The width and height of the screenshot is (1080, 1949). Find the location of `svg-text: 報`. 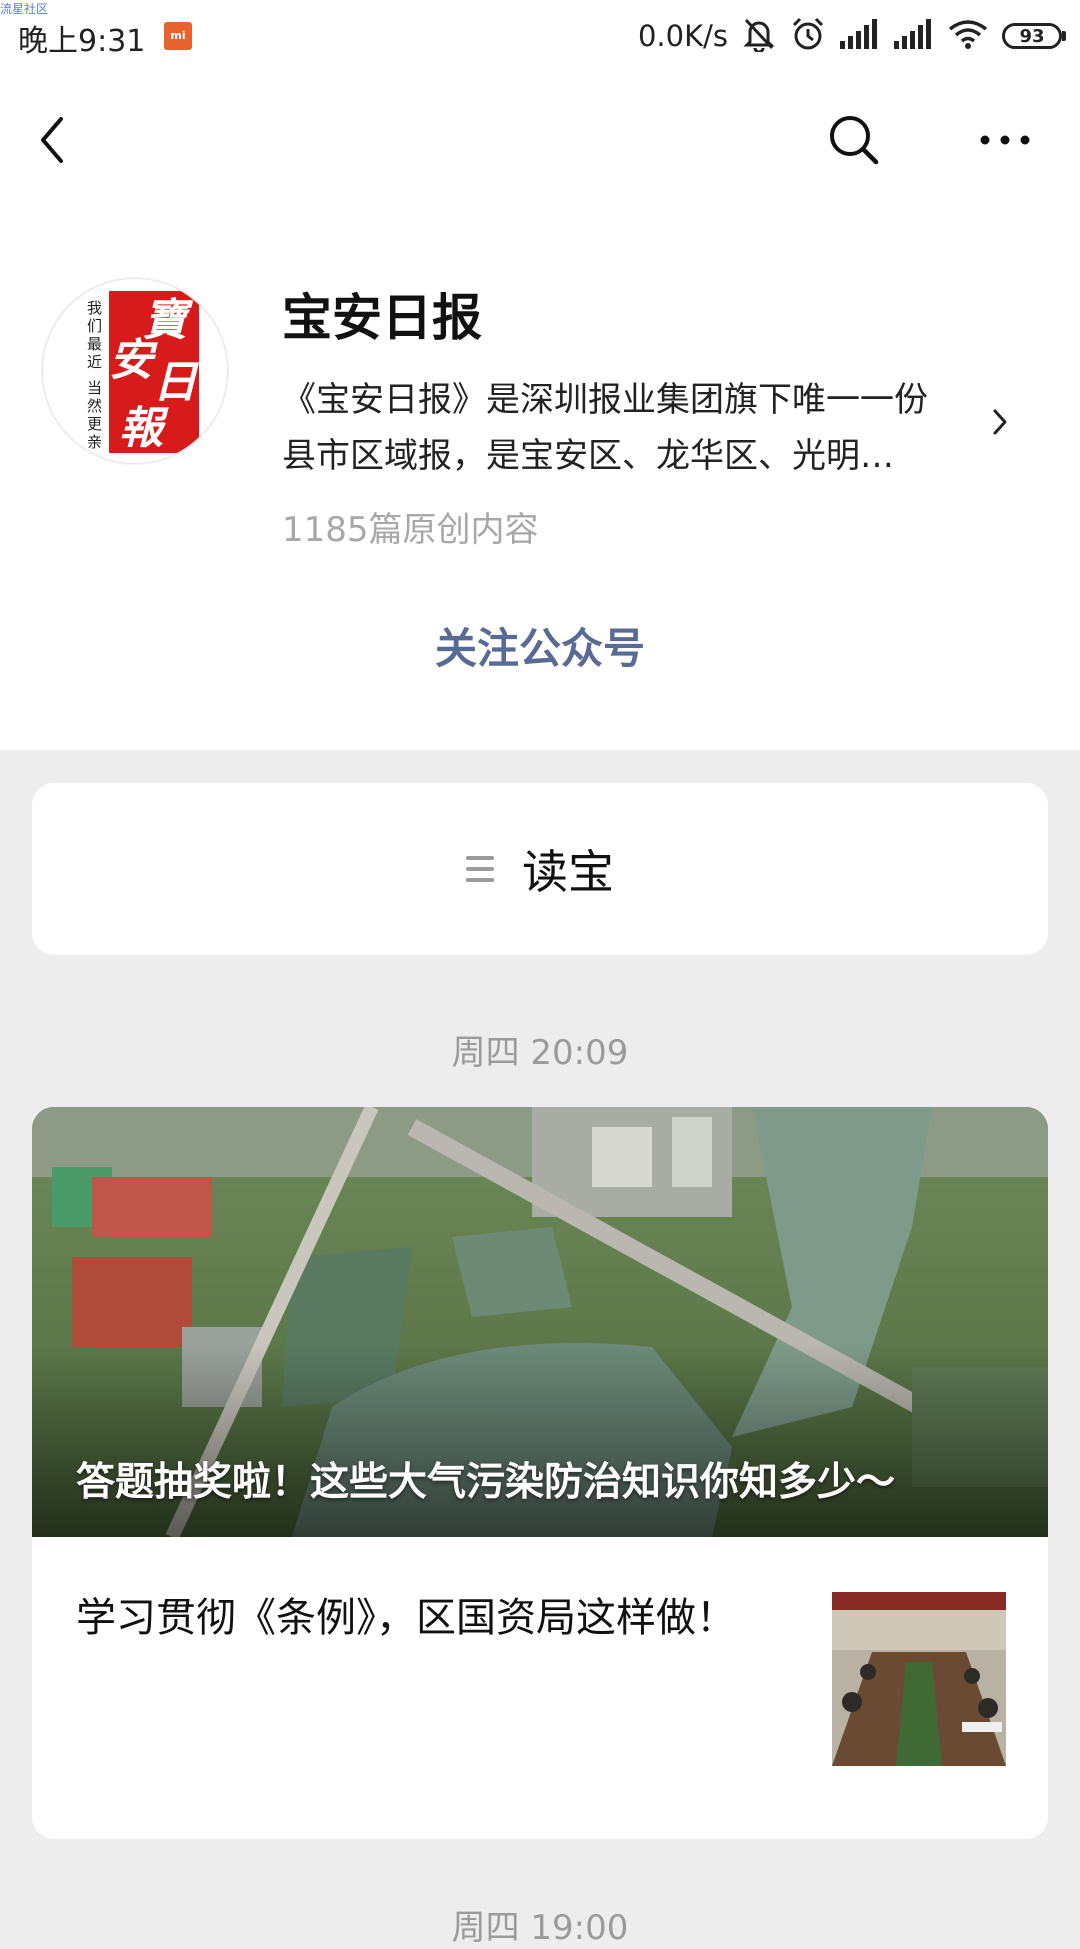

svg-text: 報 is located at coordinates (144, 428).